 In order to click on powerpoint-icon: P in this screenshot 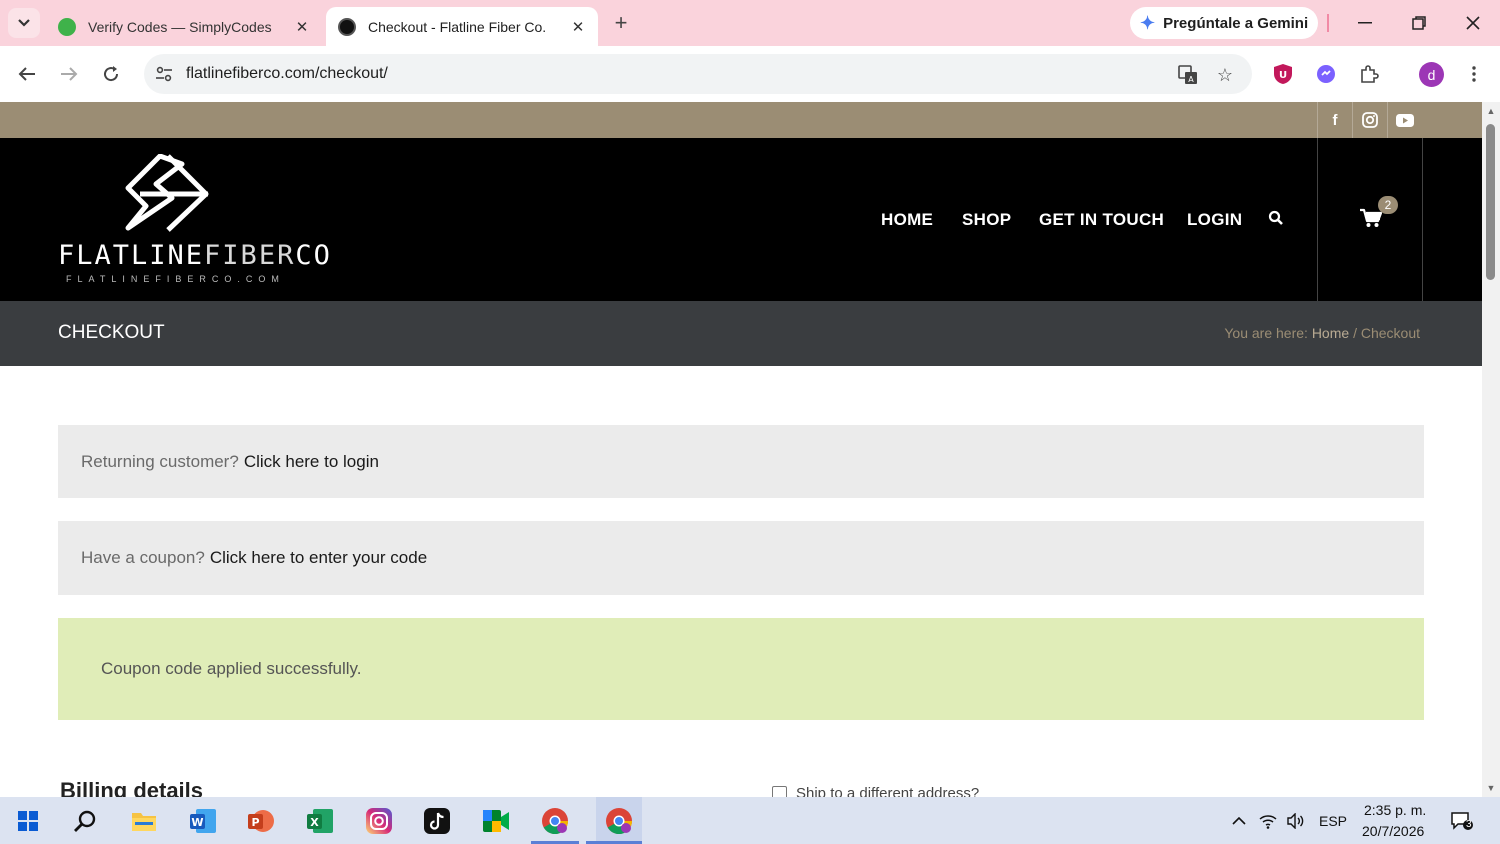, I will do `click(261, 821)`.